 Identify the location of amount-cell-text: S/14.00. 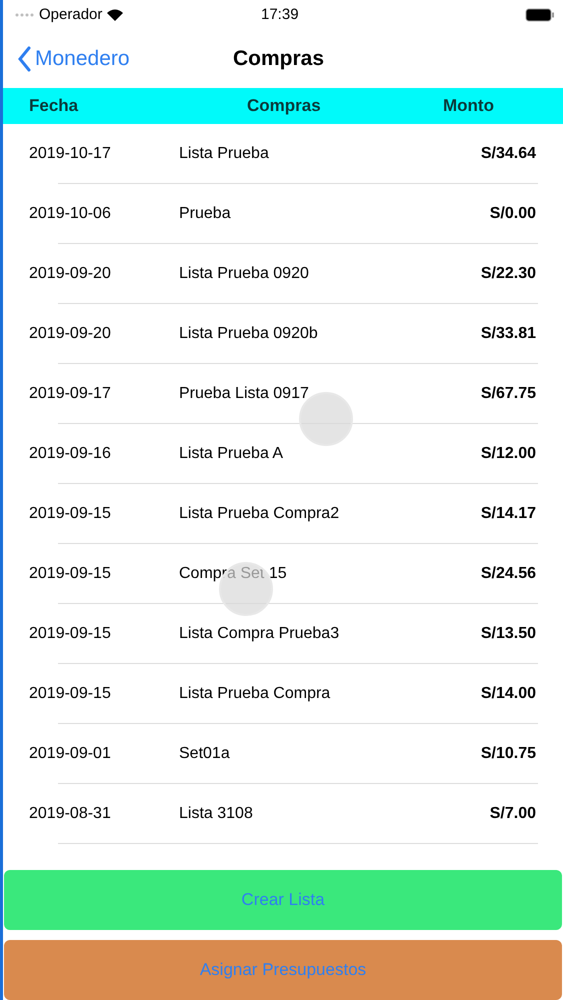
(508, 694).